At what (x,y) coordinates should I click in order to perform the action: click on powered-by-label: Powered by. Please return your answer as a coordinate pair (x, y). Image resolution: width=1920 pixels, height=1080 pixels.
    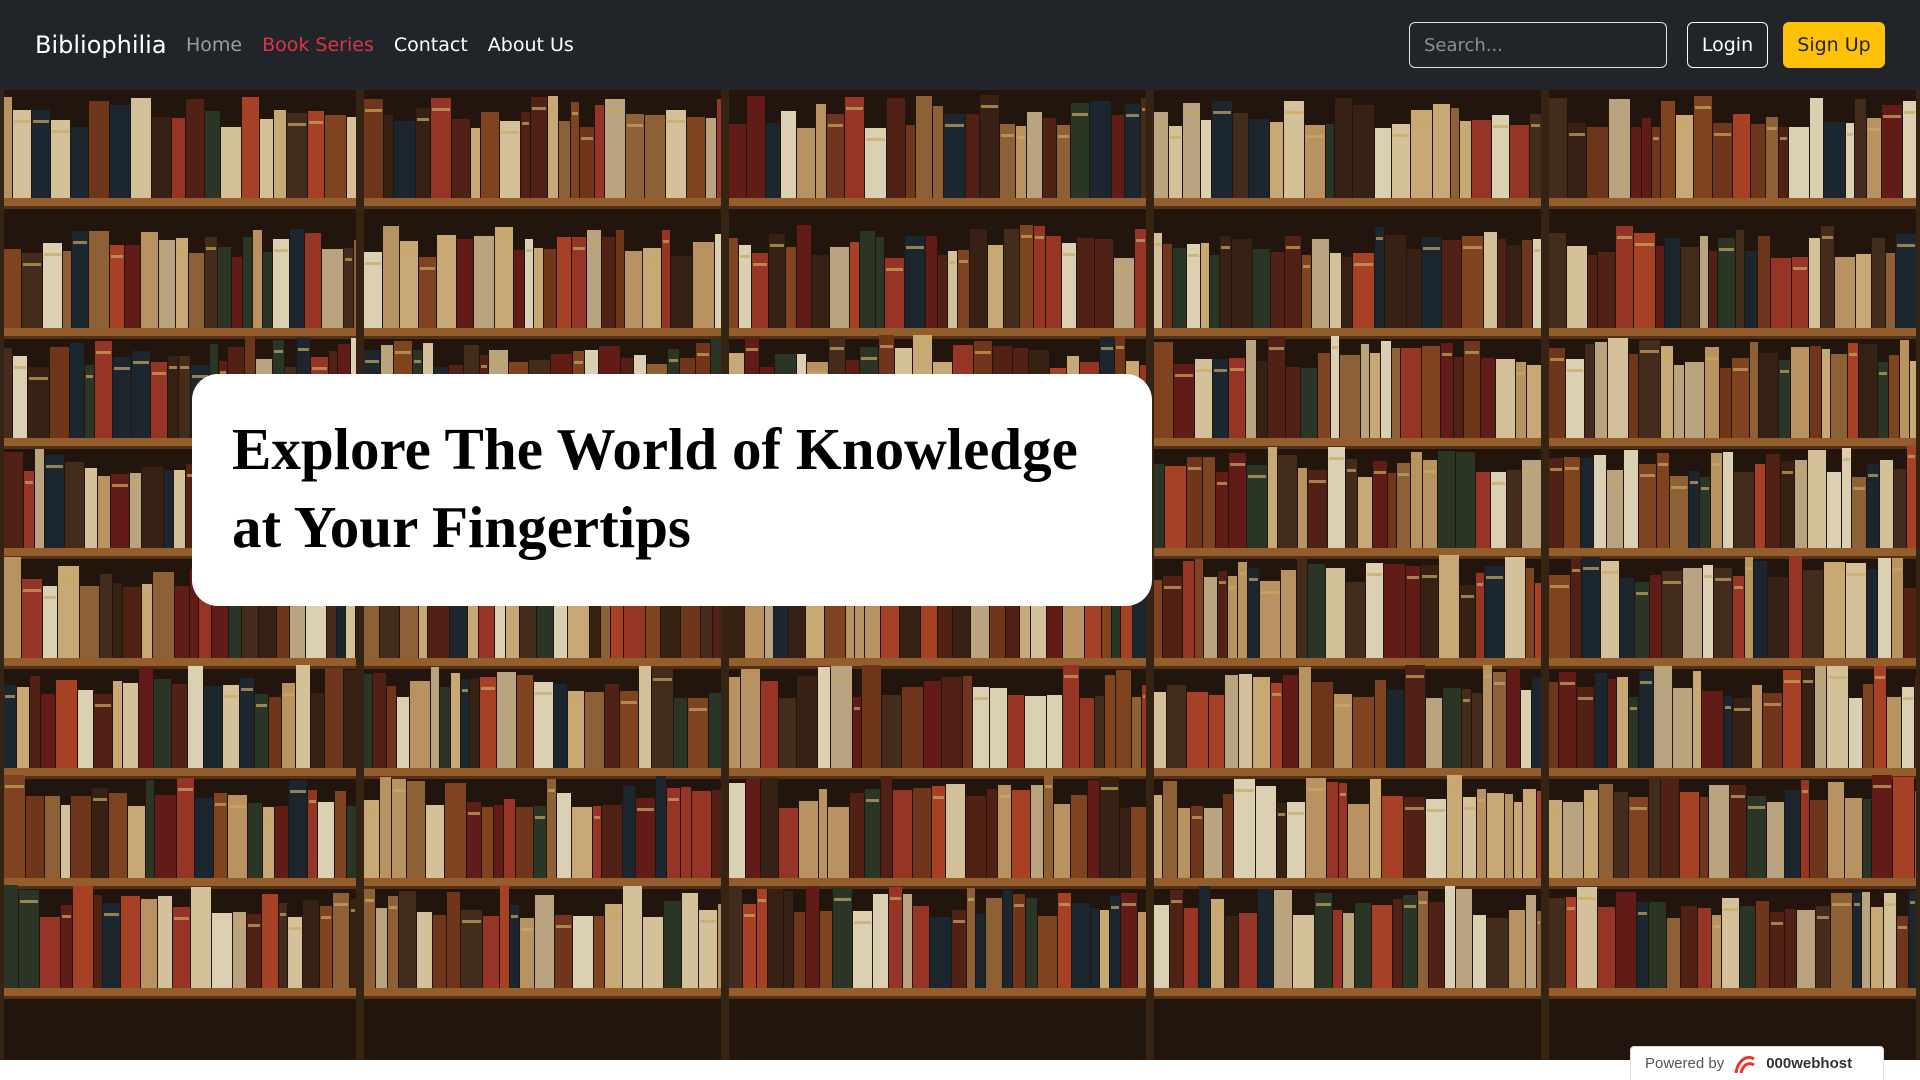
    Looking at the image, I should click on (1685, 1063).